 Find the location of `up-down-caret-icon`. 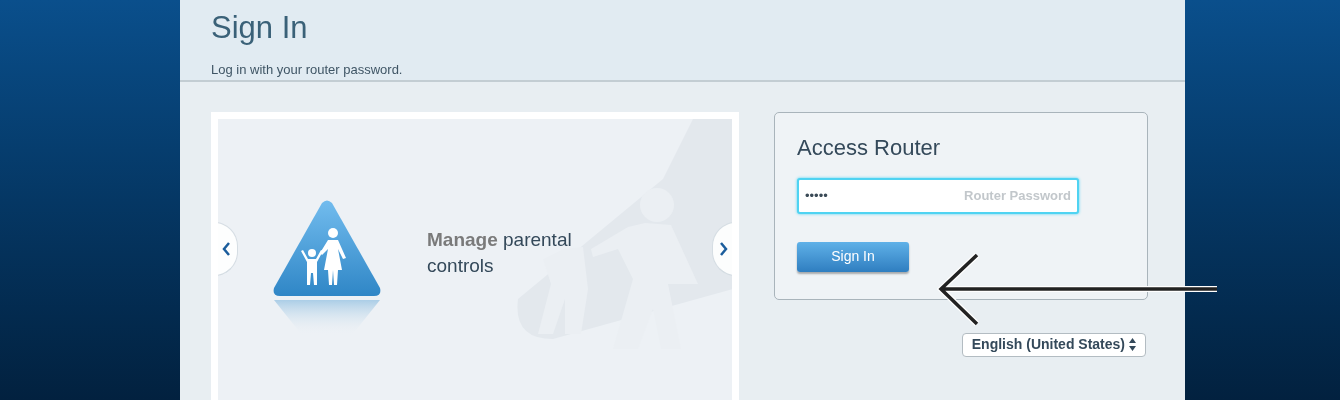

up-down-caret-icon is located at coordinates (1132, 344).